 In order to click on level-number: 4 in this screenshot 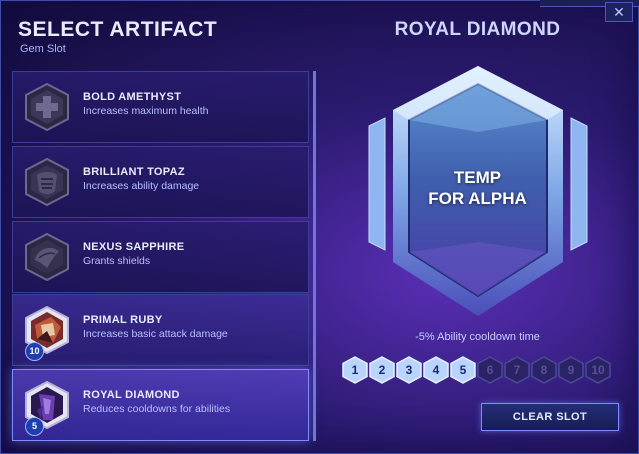, I will do `click(436, 370)`.